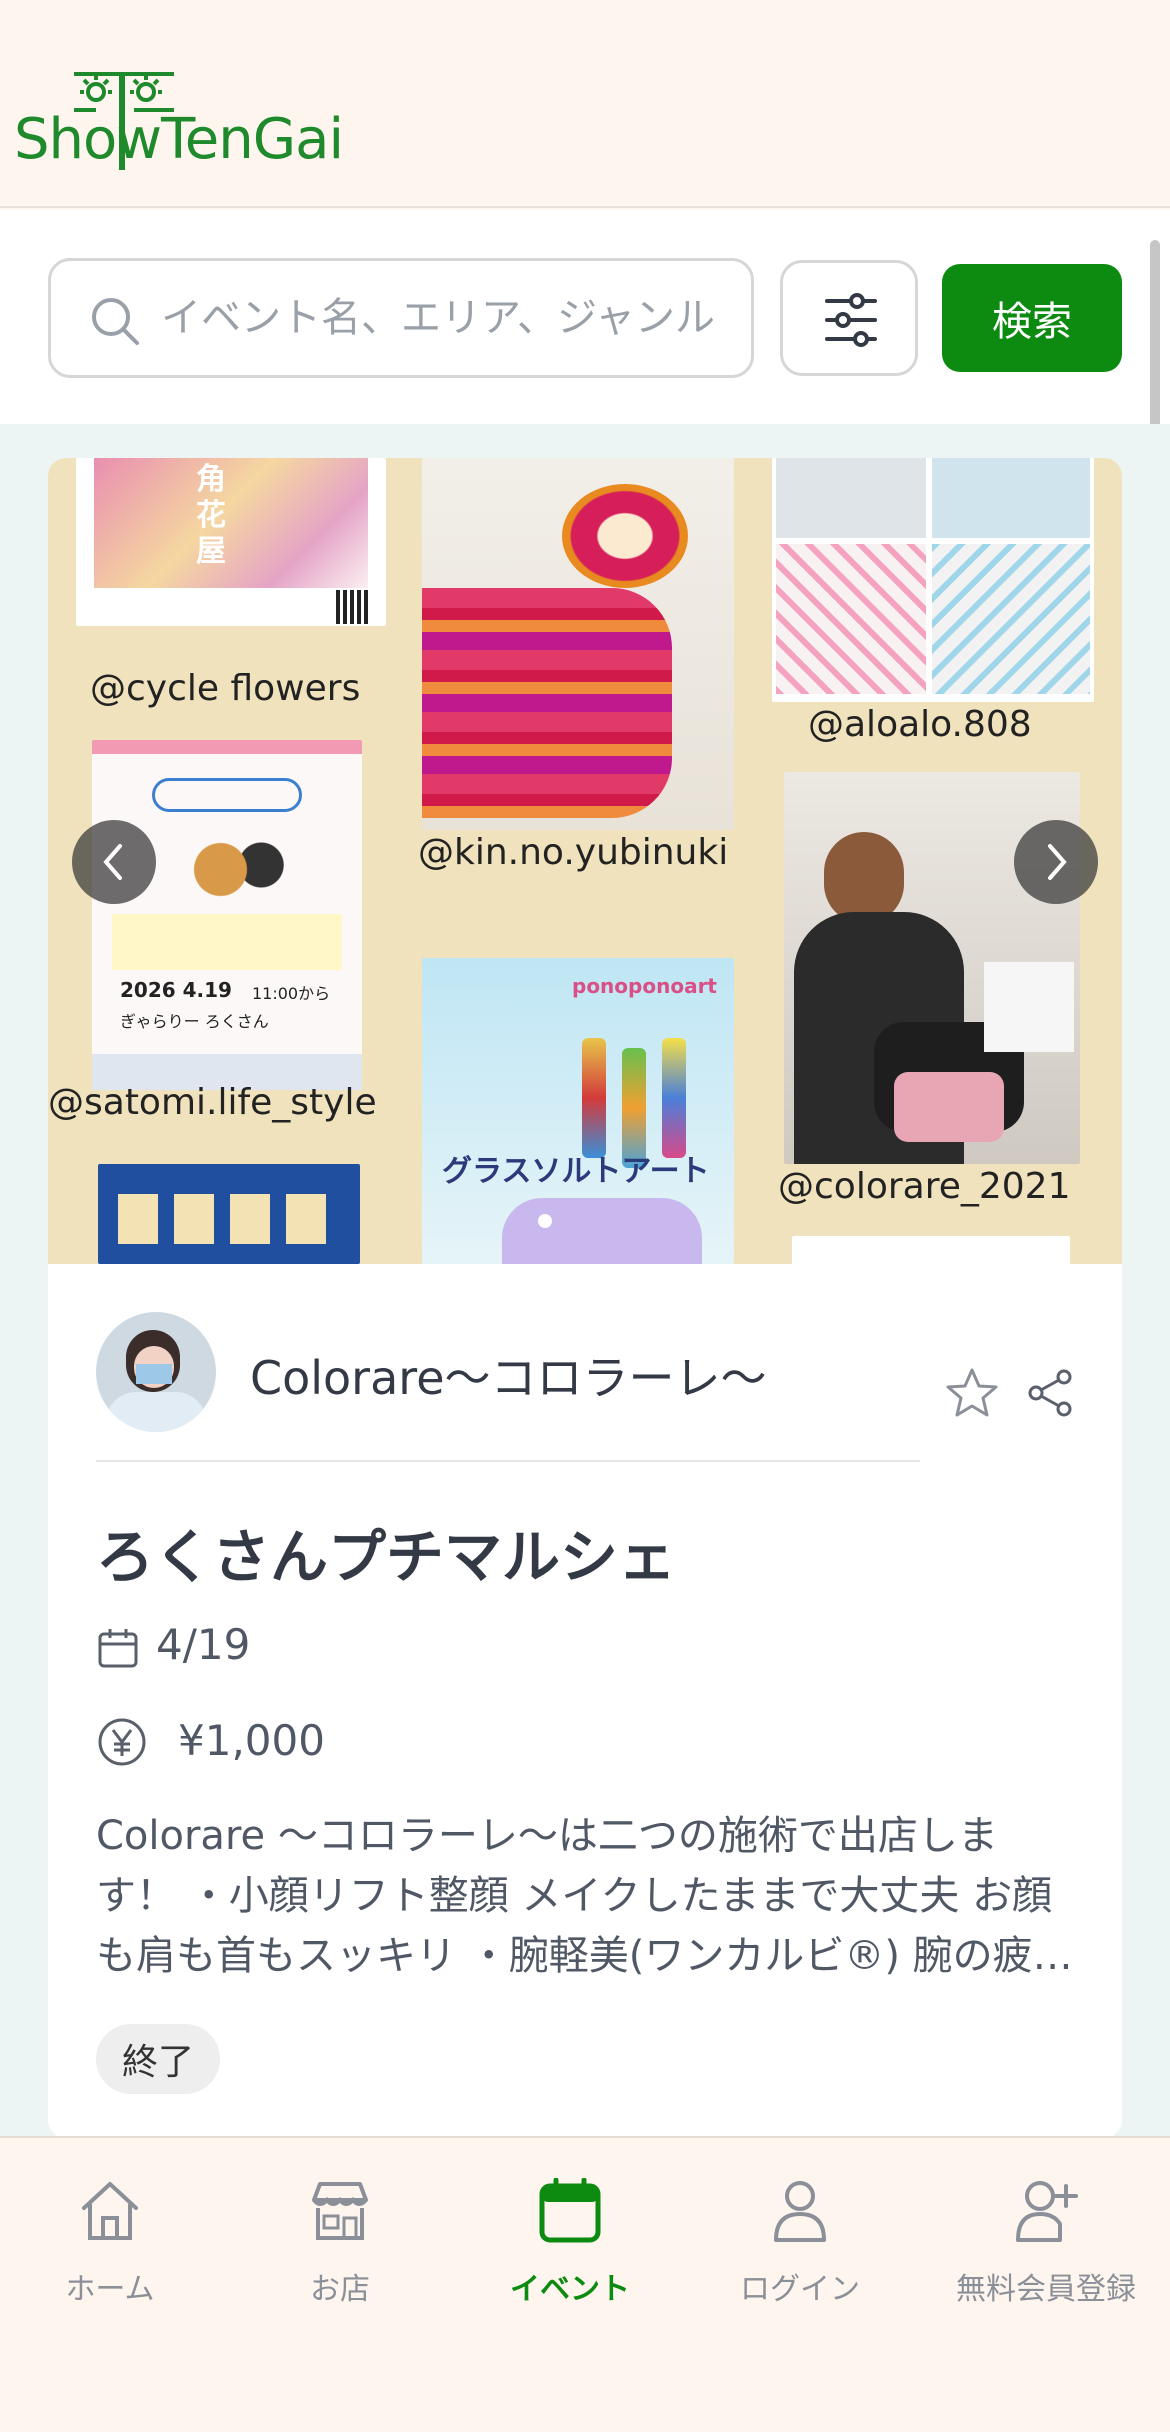  I want to click on chevron-left-icon, so click(112, 862).